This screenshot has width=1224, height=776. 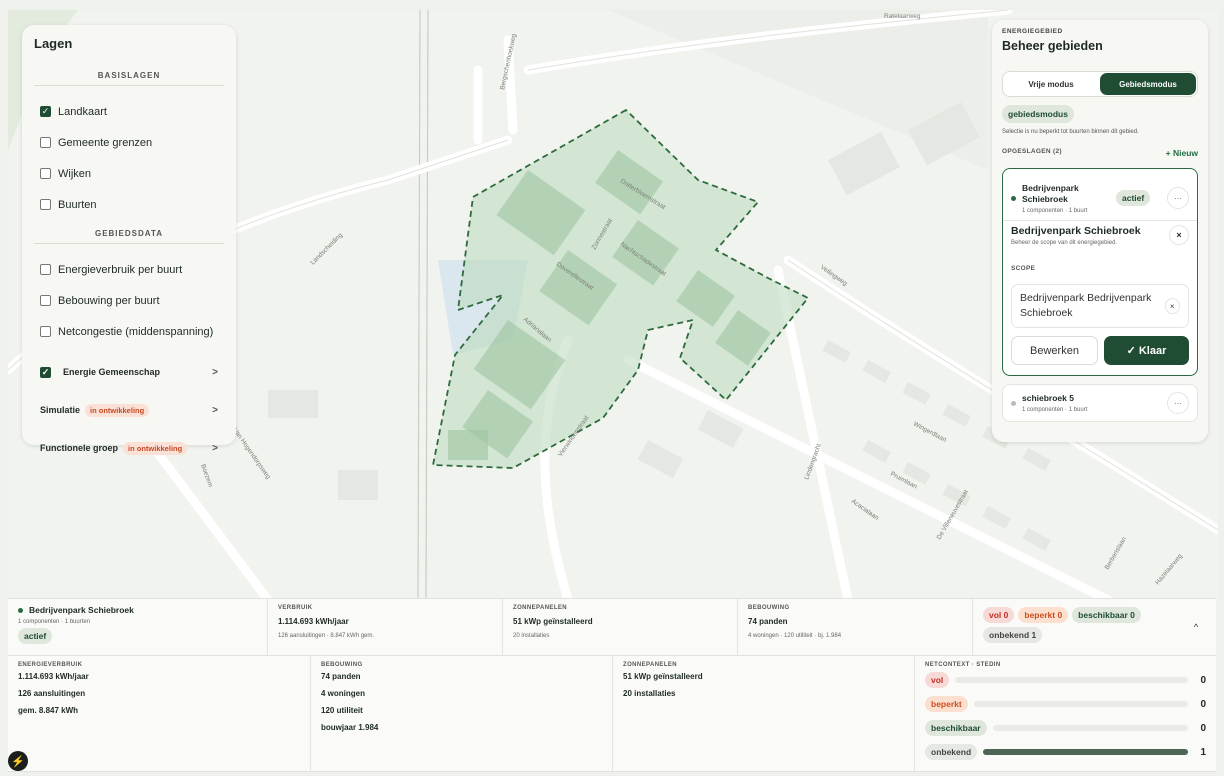 I want to click on energie-line: 126 aansluitingen, so click(x=52, y=693).